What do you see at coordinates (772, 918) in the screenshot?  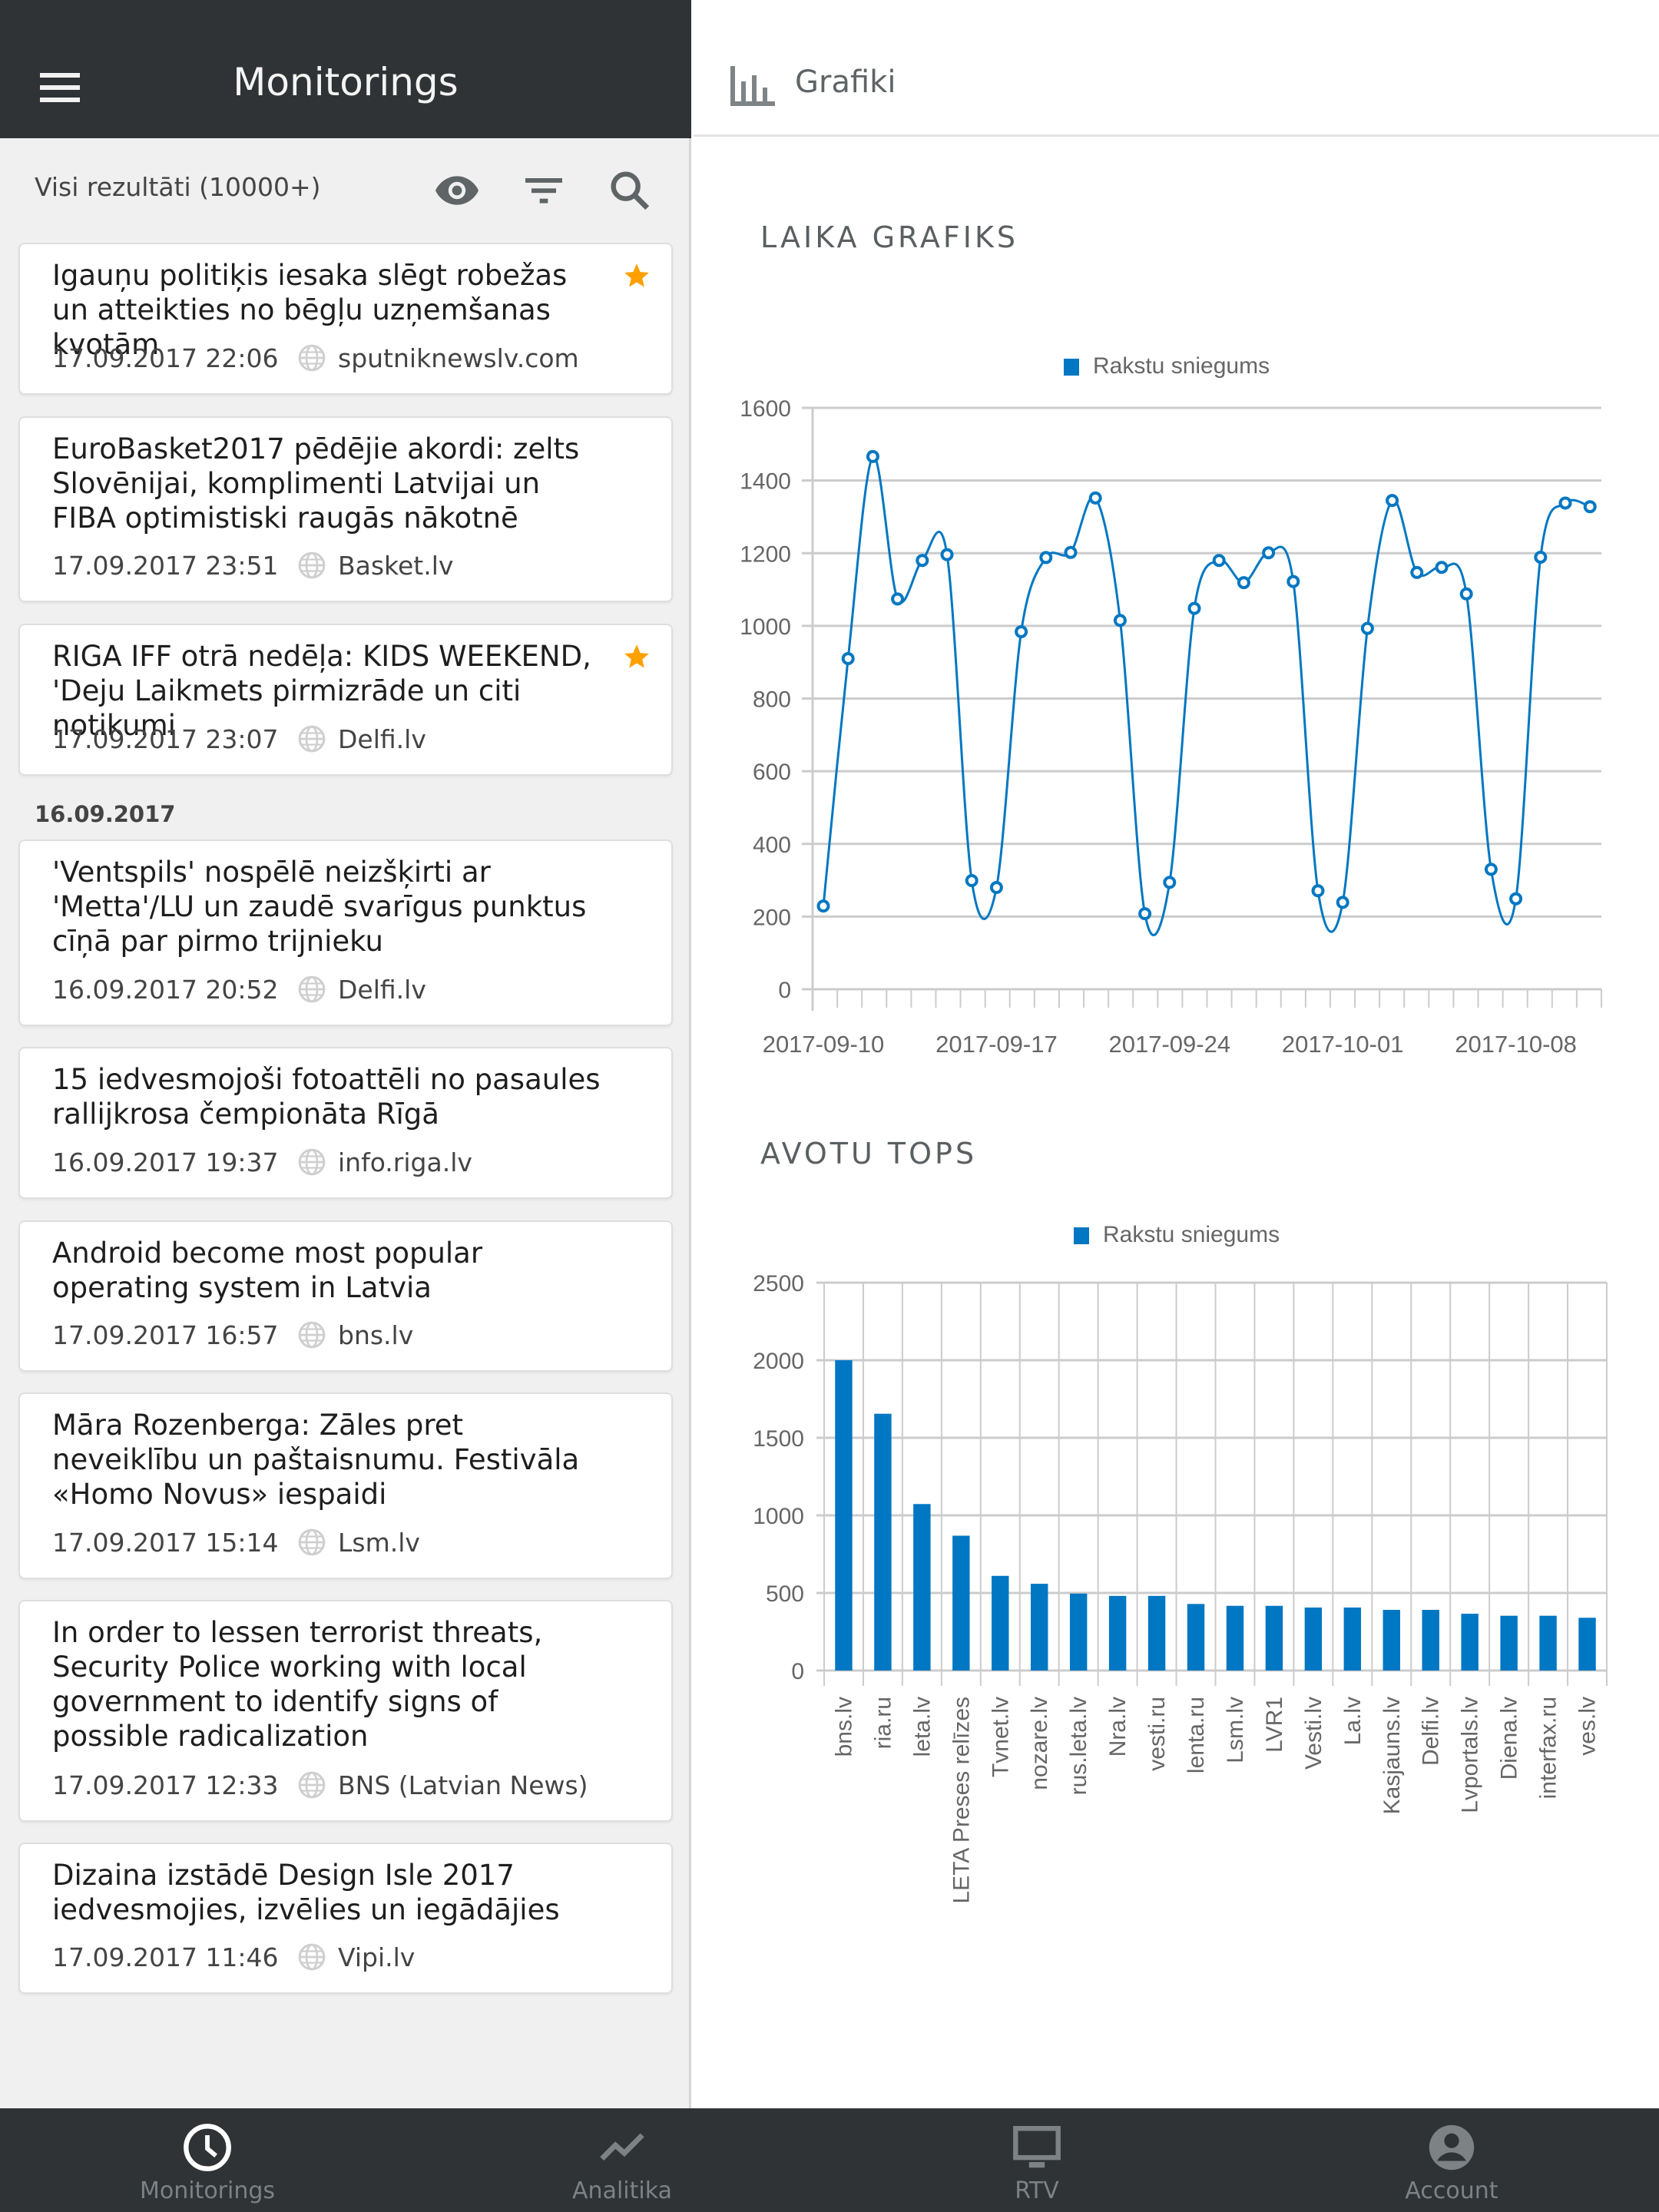 I see `y-tick-label: 200` at bounding box center [772, 918].